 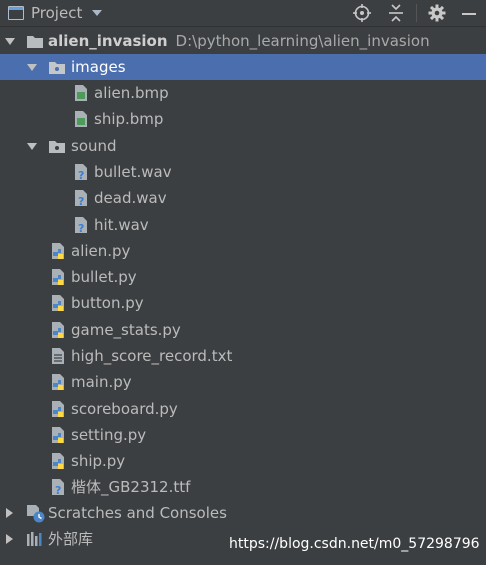 What do you see at coordinates (130, 198) in the screenshot?
I see `file-label: dead.wav` at bounding box center [130, 198].